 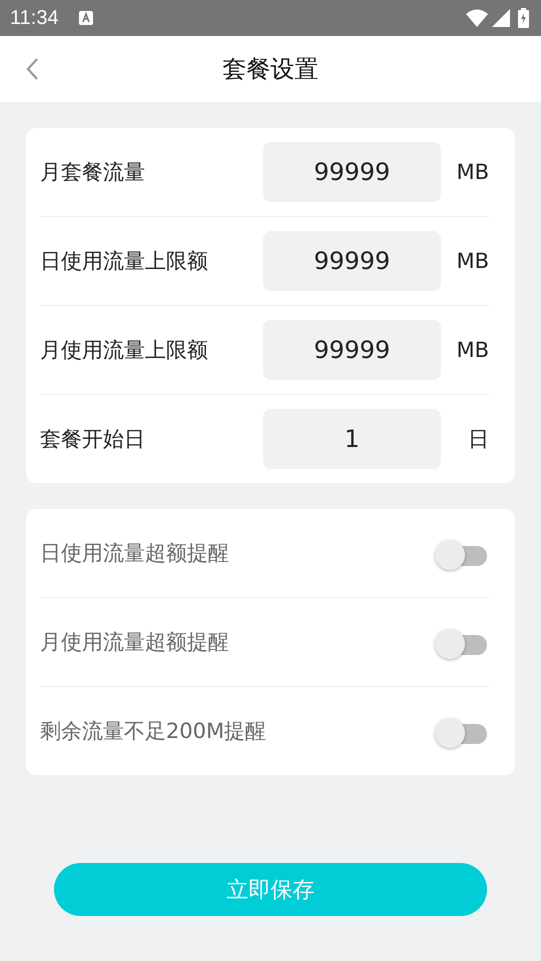 I want to click on page-title: 套餐设置, so click(x=270, y=69).